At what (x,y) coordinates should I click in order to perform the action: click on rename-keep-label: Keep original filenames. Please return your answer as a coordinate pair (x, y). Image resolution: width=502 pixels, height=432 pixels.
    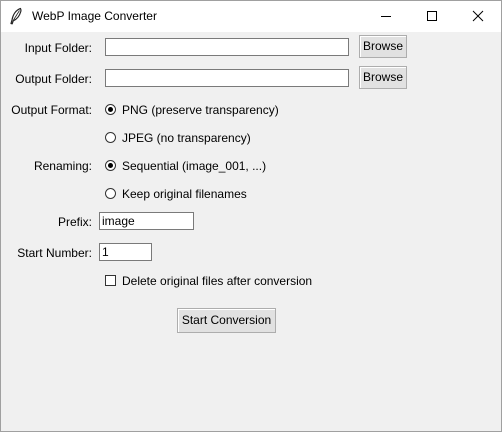
    Looking at the image, I should click on (184, 194).